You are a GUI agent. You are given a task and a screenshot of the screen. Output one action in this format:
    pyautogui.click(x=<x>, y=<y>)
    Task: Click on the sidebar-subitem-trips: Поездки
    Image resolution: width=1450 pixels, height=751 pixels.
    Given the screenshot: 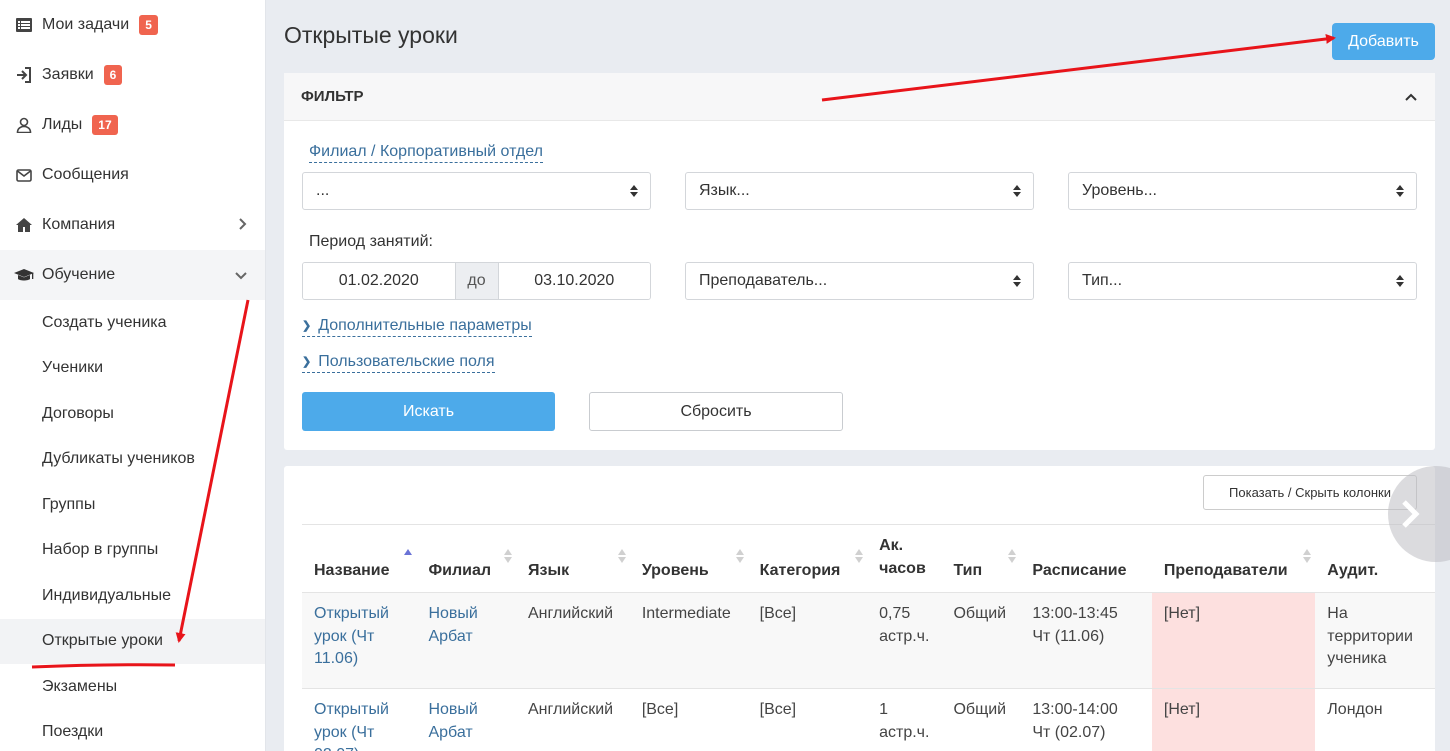 What is the action you would take?
    pyautogui.click(x=132, y=730)
    